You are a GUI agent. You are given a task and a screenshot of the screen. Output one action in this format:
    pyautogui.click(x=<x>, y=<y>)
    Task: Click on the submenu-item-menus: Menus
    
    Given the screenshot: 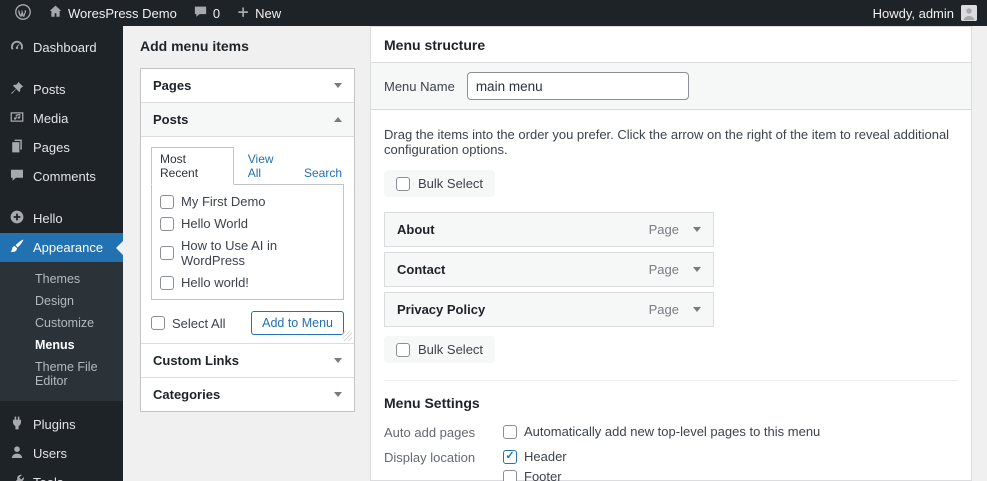 What is the action you would take?
    pyautogui.click(x=61, y=345)
    